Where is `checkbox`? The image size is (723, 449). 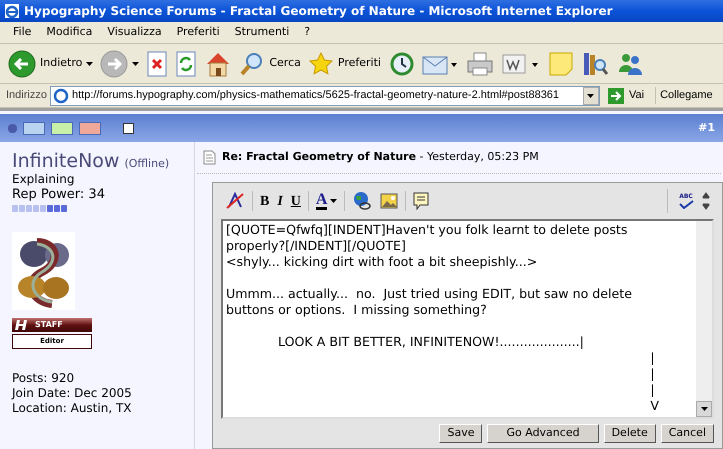 checkbox is located at coordinates (128, 128).